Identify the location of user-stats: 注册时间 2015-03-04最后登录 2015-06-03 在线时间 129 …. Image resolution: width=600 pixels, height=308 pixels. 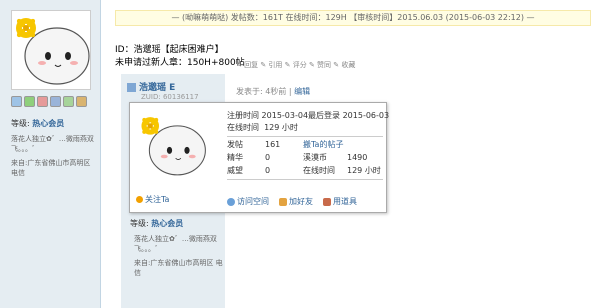
(308, 146).